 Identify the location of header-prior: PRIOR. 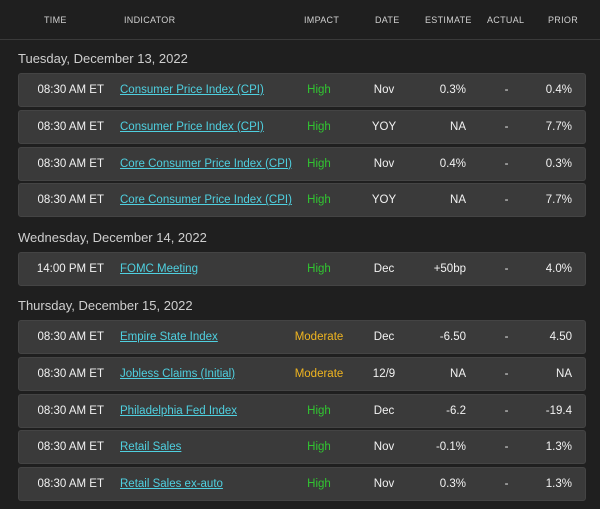
(563, 20).